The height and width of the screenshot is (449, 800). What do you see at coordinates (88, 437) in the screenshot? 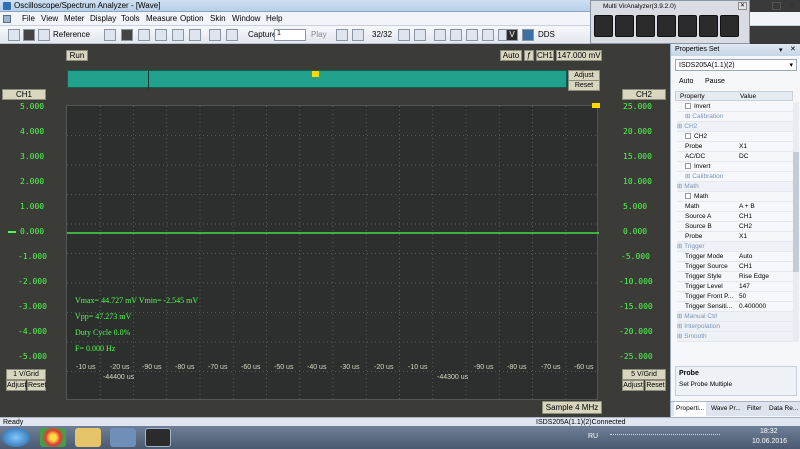
I see `explorer-icon` at bounding box center [88, 437].